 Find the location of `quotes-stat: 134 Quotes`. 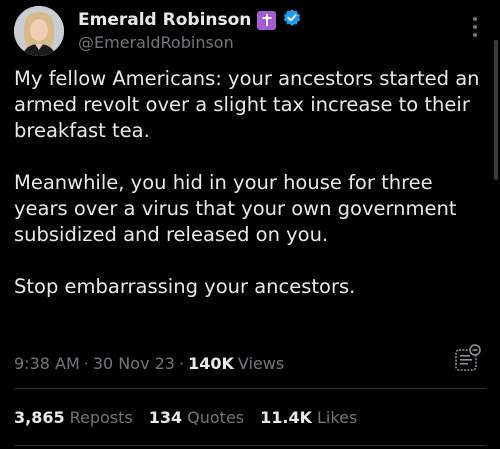

quotes-stat: 134 Quotes is located at coordinates (196, 417).